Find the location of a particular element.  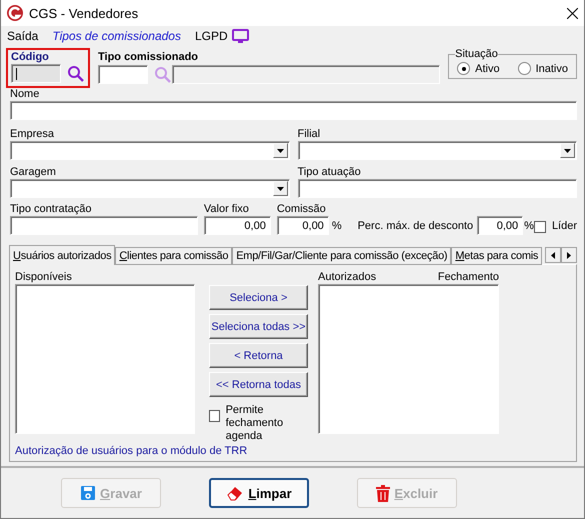

scroll-right-button is located at coordinates (569, 255).